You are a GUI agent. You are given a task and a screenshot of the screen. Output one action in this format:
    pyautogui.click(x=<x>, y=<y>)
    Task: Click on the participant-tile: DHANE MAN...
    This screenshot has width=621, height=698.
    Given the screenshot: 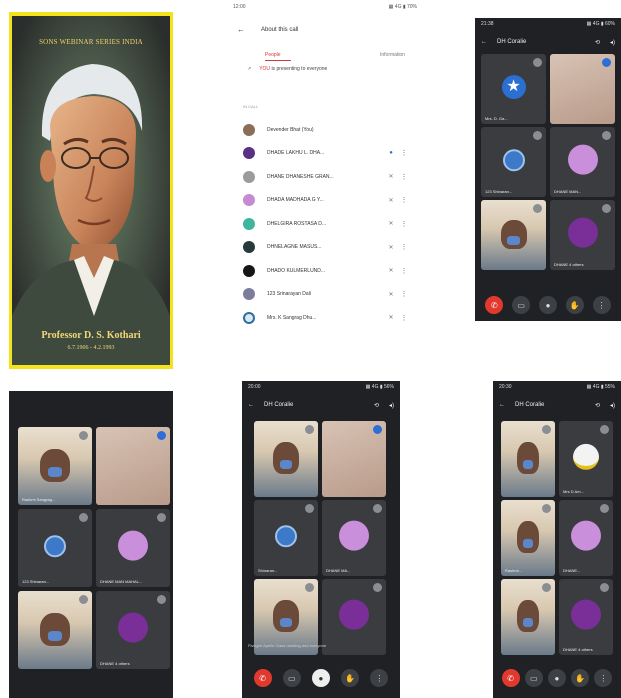 What is the action you would take?
    pyautogui.click(x=582, y=162)
    